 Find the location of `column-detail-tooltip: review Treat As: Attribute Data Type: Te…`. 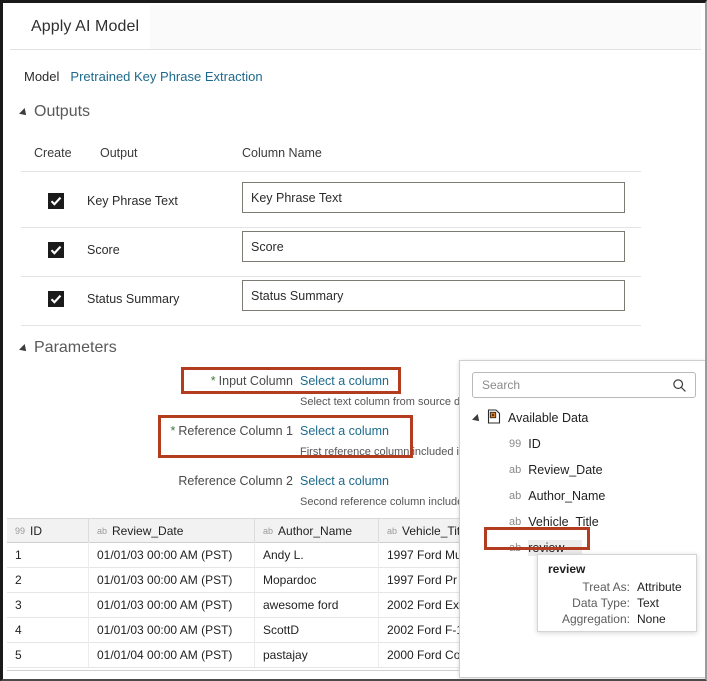

column-detail-tooltip: review Treat As: Attribute Data Type: Te… is located at coordinates (617, 593).